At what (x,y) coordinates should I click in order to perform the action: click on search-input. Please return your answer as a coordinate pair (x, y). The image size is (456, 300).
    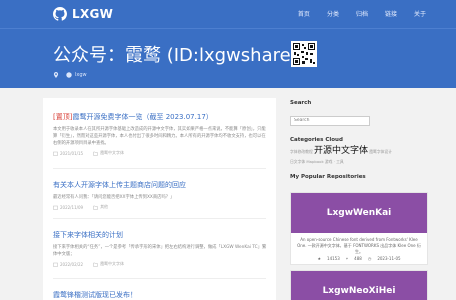
    Looking at the image, I should click on (330, 120).